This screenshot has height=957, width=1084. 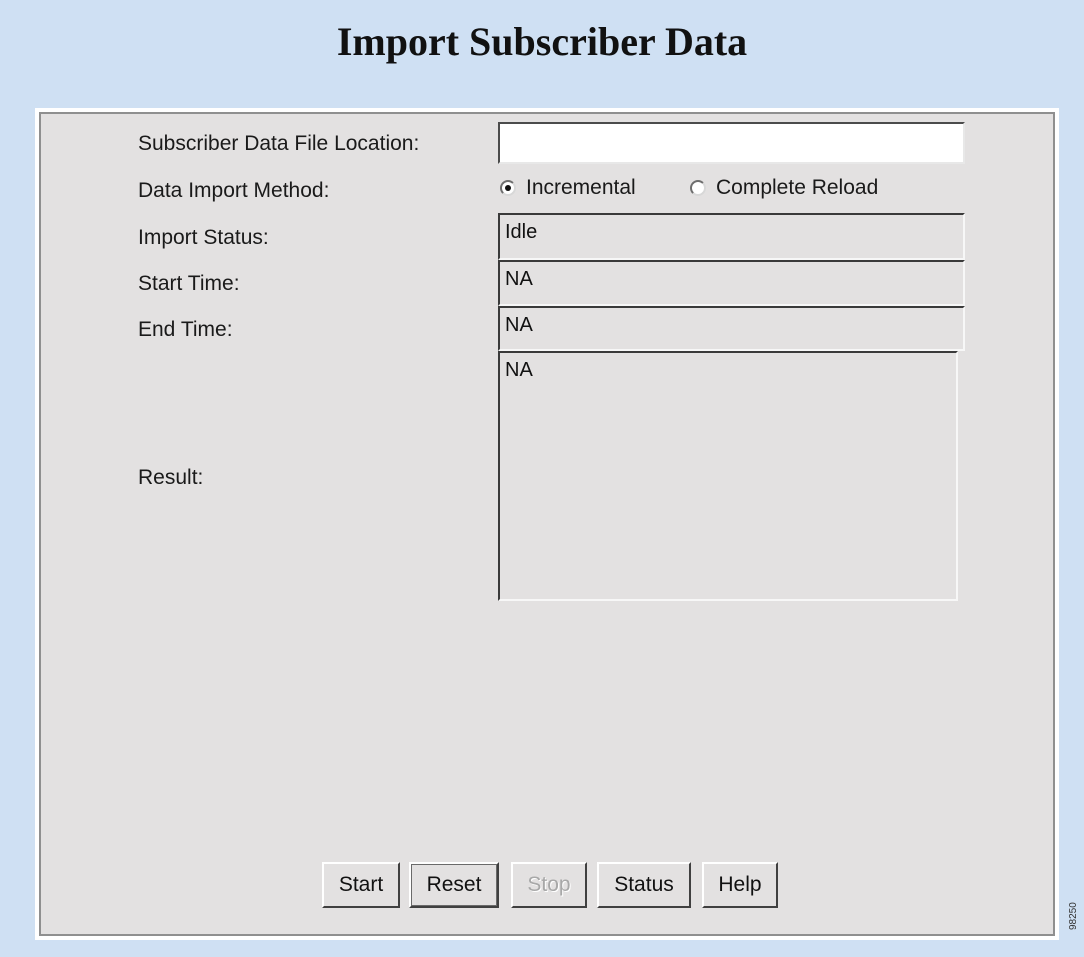 I want to click on page-title: Import Subscriber Data, so click(x=542, y=41).